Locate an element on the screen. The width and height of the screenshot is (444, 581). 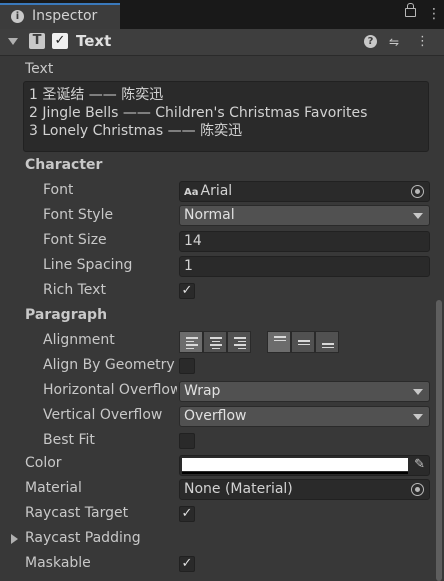
text-component-header: T ✓ Text ? ⇋ ⋮ is located at coordinates (222, 42).